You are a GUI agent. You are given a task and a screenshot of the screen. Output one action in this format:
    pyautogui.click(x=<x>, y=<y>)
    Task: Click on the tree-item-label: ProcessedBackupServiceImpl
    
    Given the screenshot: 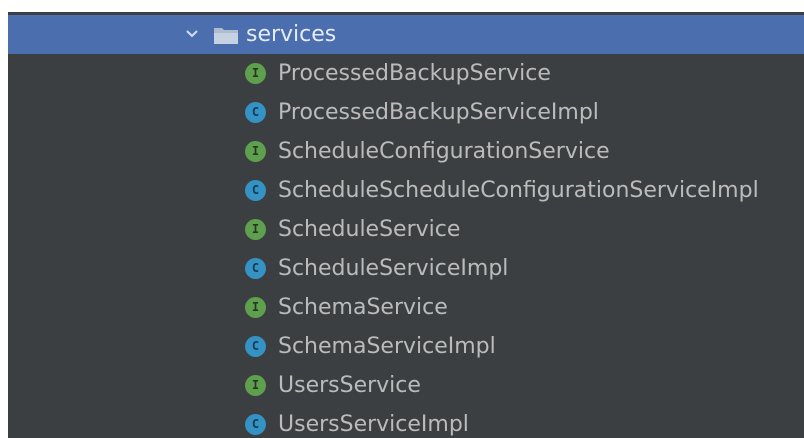 What is the action you would take?
    pyautogui.click(x=438, y=112)
    